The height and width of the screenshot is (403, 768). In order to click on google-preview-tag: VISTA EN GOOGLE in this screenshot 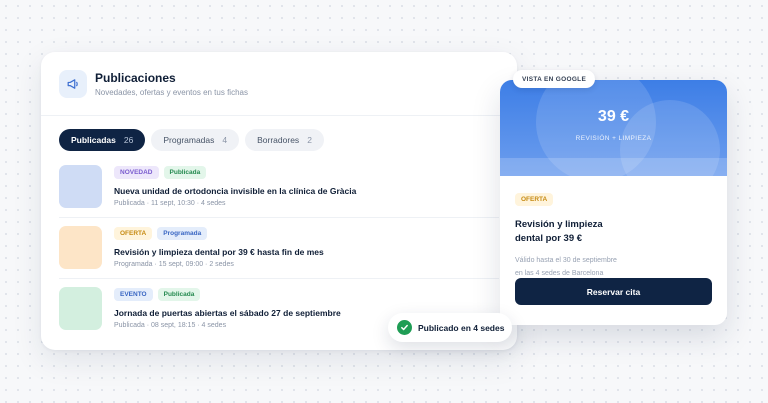, I will do `click(554, 79)`.